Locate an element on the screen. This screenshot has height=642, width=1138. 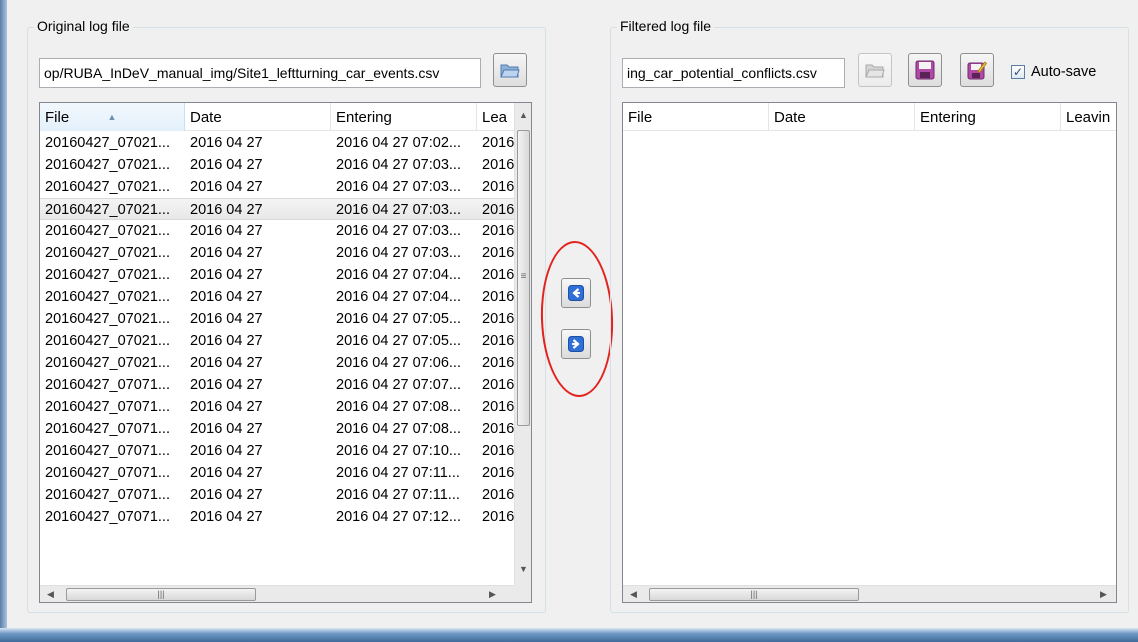
original-header-date: Date is located at coordinates (258, 117).